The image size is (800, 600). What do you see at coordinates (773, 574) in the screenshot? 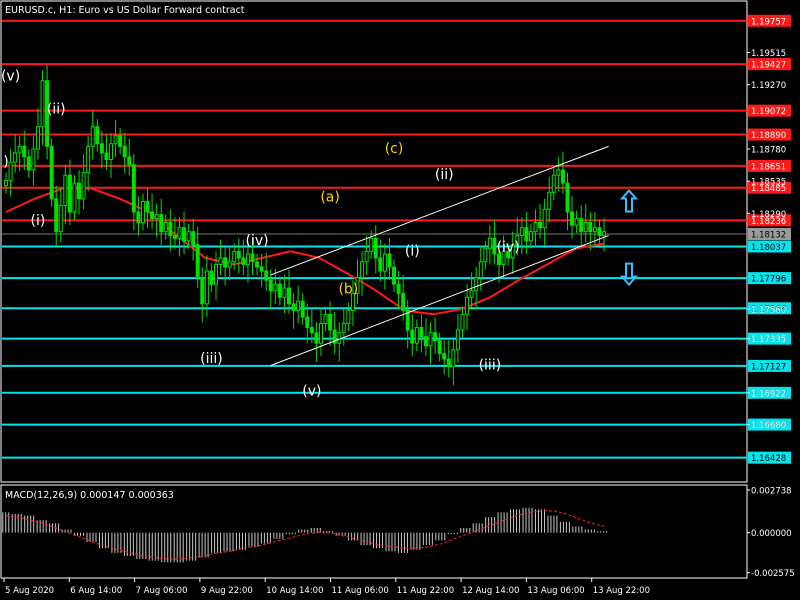
I see `macd-y-label-2: -0.002575` at bounding box center [773, 574].